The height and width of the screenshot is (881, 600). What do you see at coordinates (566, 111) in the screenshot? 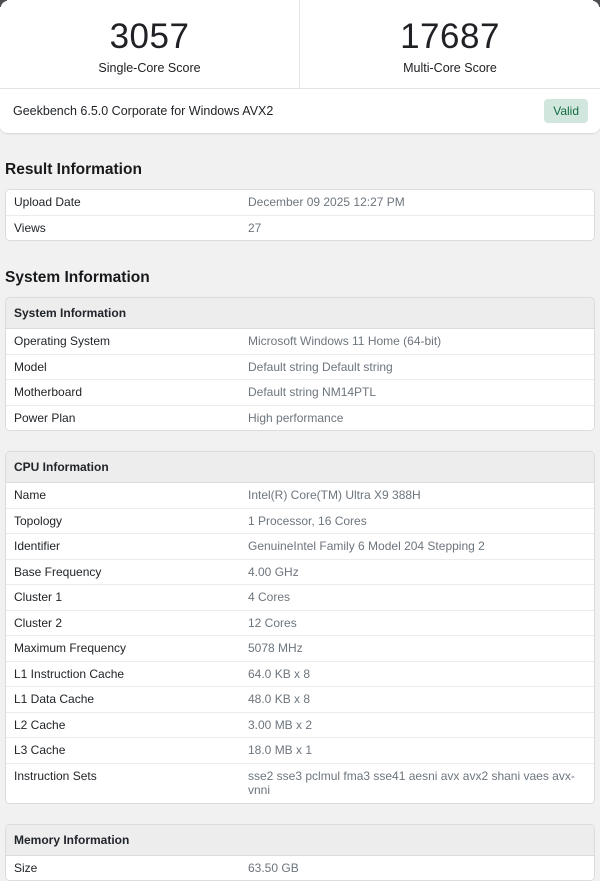
I see `valid-status-badge: Valid` at bounding box center [566, 111].